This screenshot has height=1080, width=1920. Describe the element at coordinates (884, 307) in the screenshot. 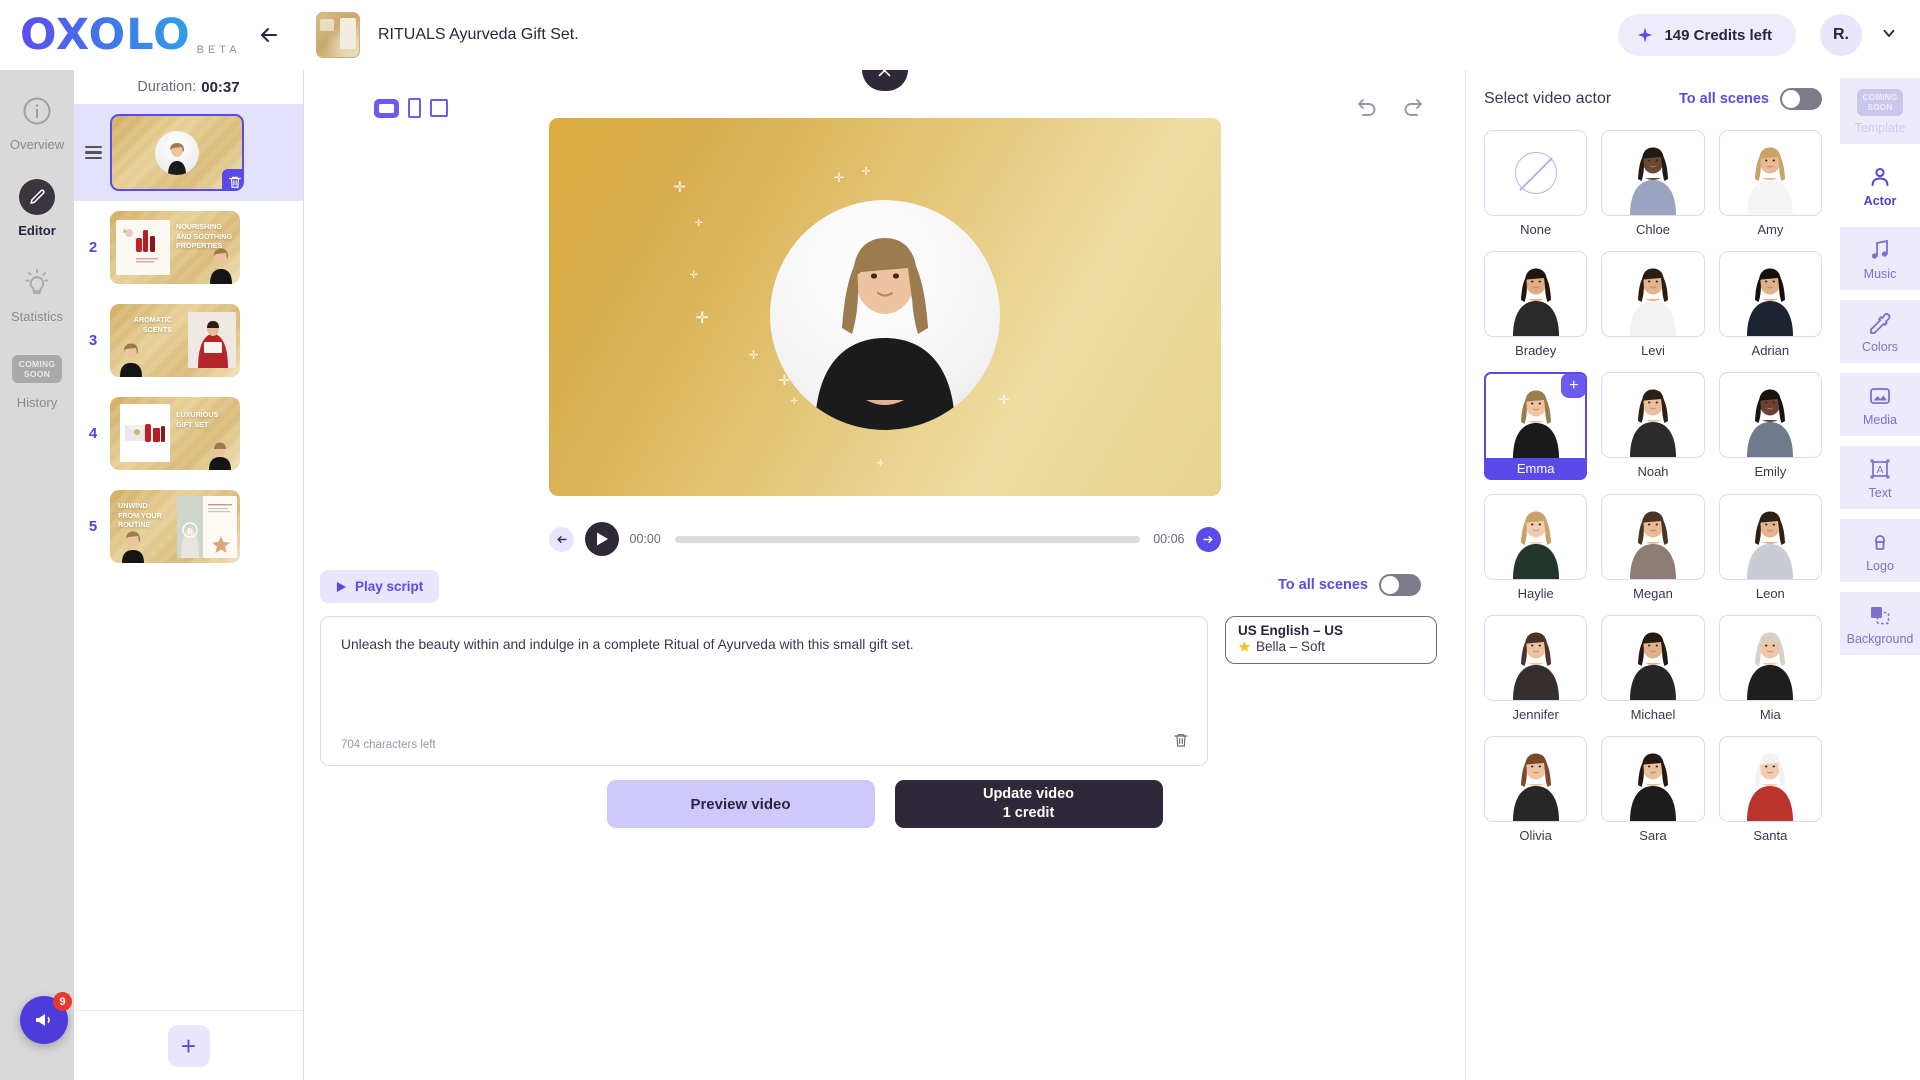

I see `video-preview-stage: ✛ ✛ ✛ ✛ ✛ ✛ ✛ ✛ ✛ ✛ ✛ ✛ ✛ ✛` at that location.